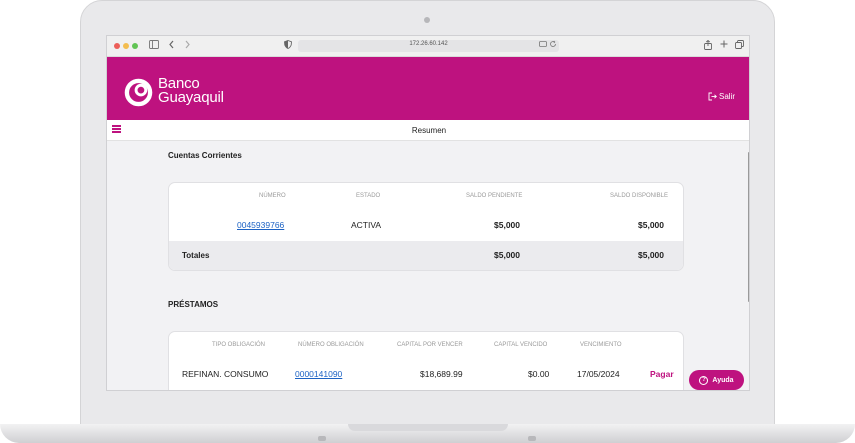 Image resolution: width=855 pixels, height=443 pixels. Describe the element at coordinates (428, 88) in the screenshot. I see `bank-header: Banco Guayaquil Salir` at that location.